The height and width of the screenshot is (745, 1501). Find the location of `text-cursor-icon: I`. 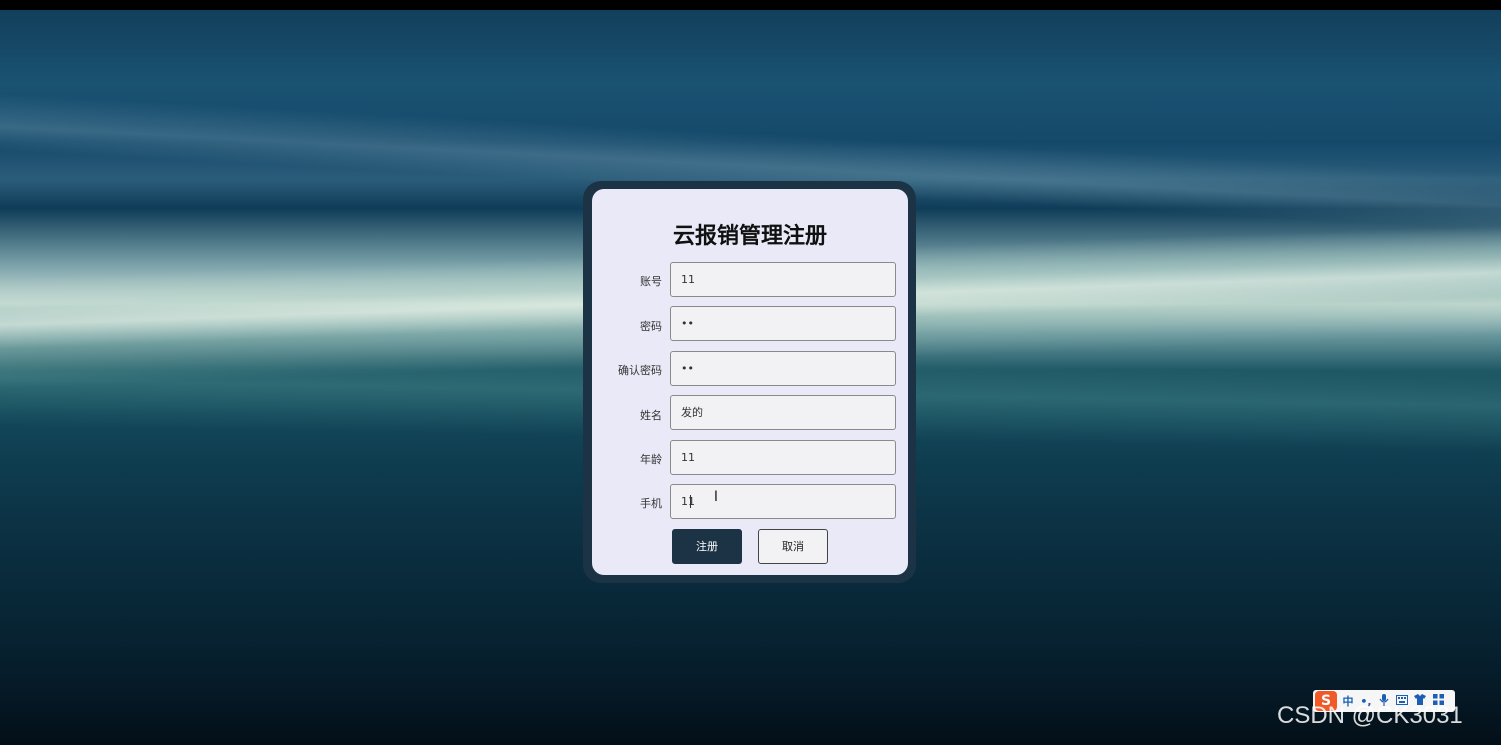

text-cursor-icon: I is located at coordinates (716, 497).